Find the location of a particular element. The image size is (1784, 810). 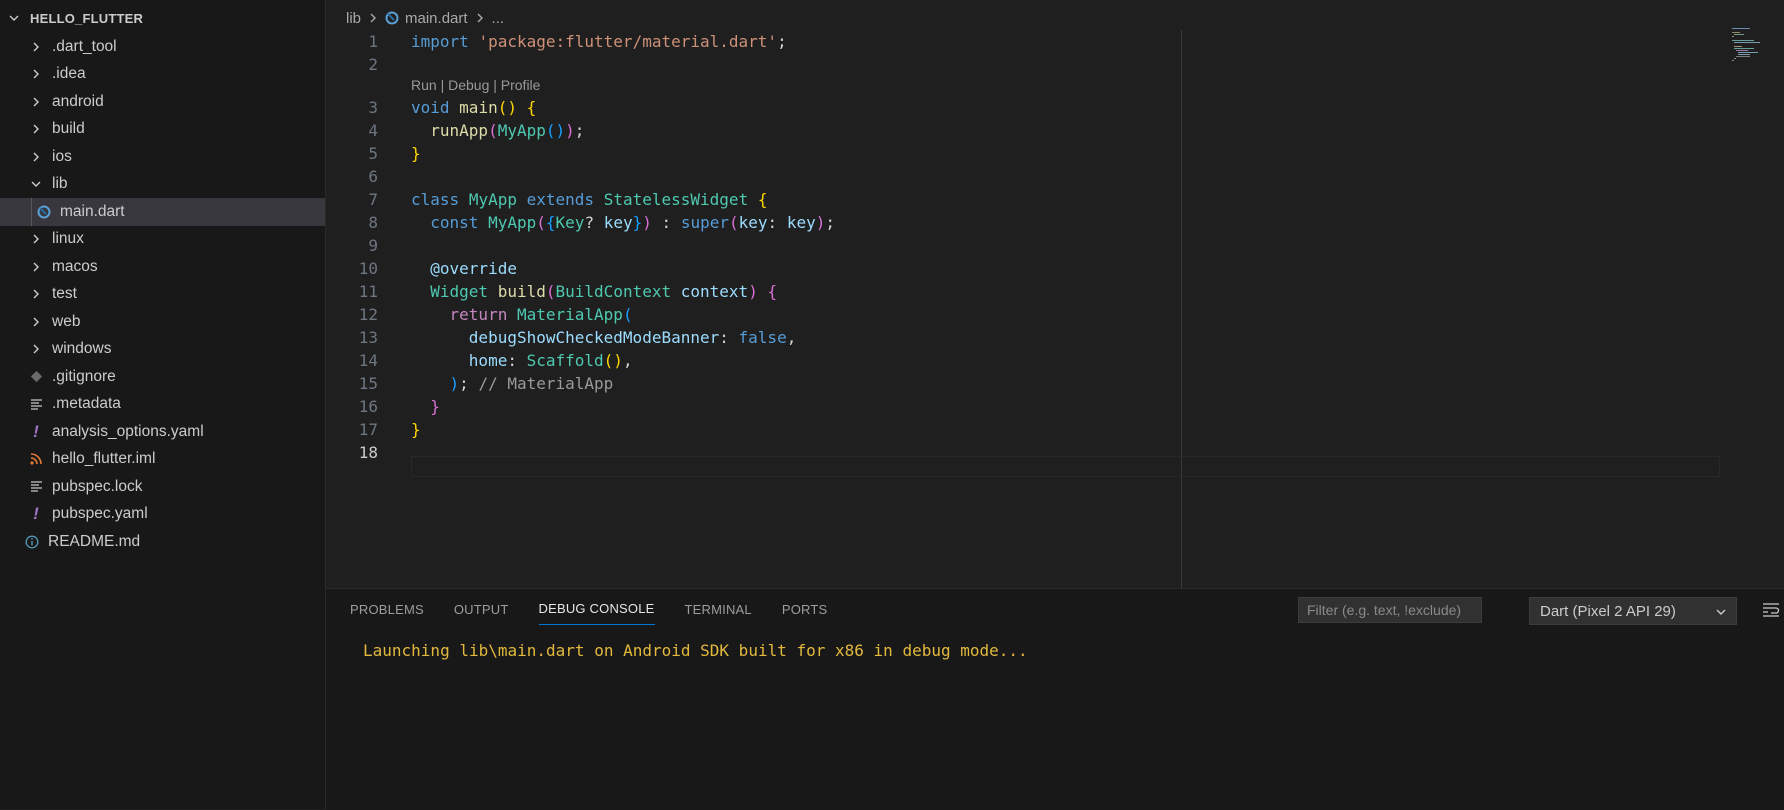

tree-item-main-dart: main.dart is located at coordinates (162, 212).